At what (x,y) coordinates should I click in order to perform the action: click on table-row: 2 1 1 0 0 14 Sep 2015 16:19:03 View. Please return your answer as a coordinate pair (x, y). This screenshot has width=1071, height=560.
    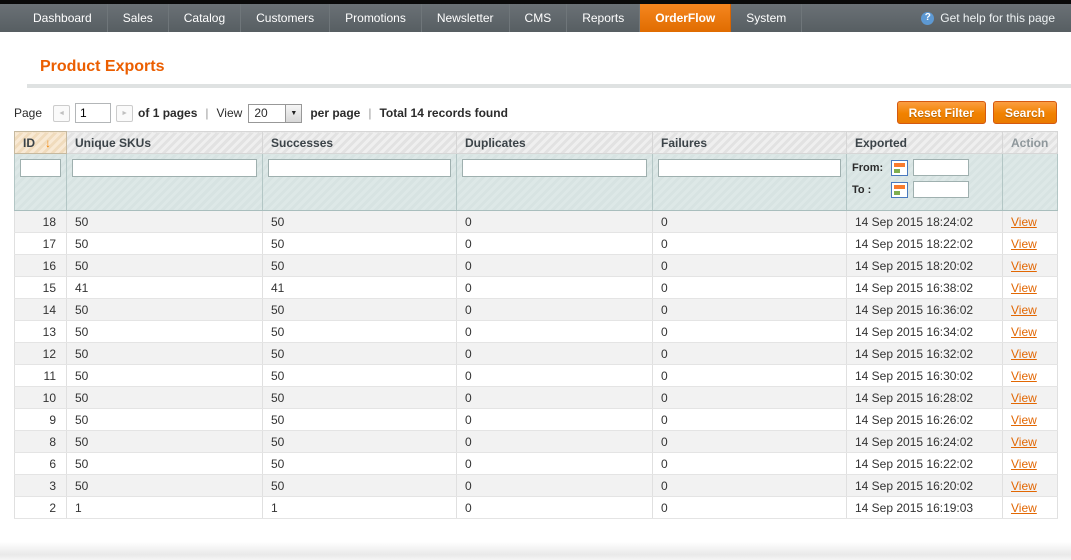
    Looking at the image, I should click on (536, 507).